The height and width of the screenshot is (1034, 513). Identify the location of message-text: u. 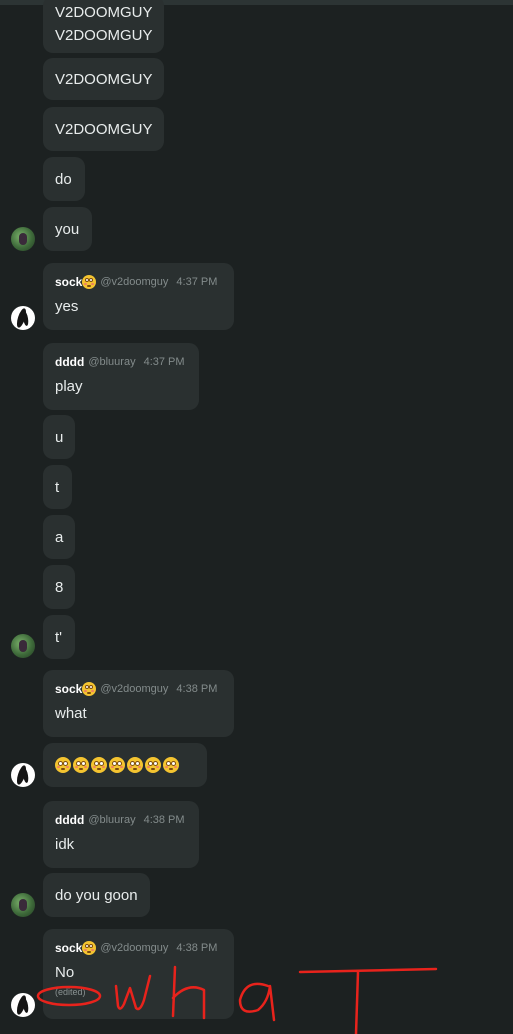
(59, 437).